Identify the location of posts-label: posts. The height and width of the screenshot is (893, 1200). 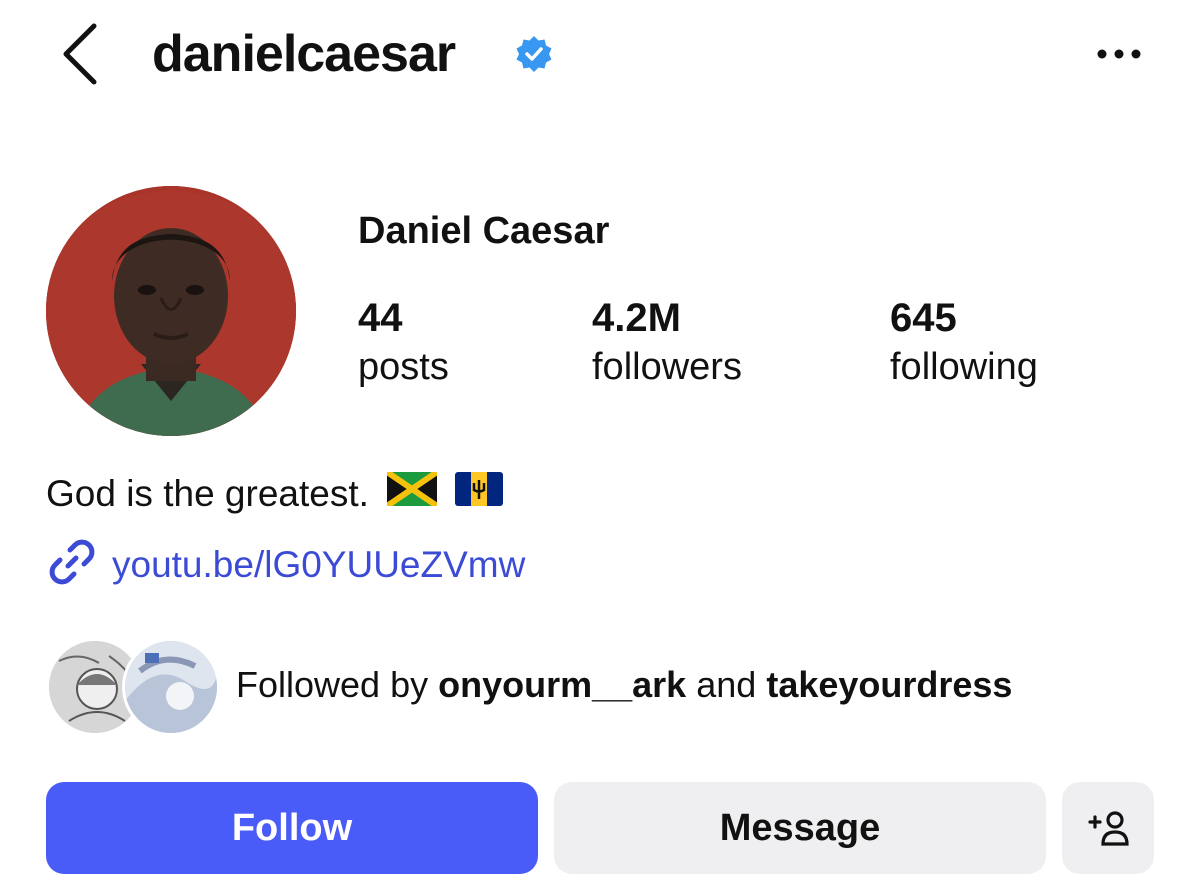
(403, 367).